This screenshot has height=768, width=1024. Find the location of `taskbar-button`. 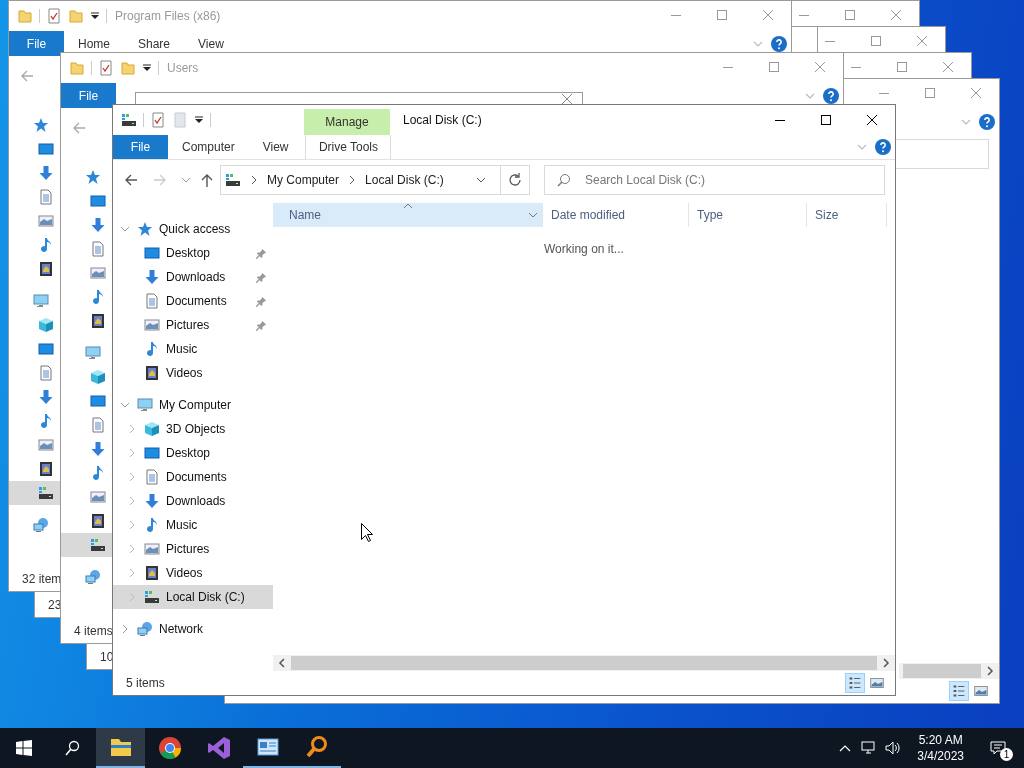

taskbar-button is located at coordinates (120, 748).